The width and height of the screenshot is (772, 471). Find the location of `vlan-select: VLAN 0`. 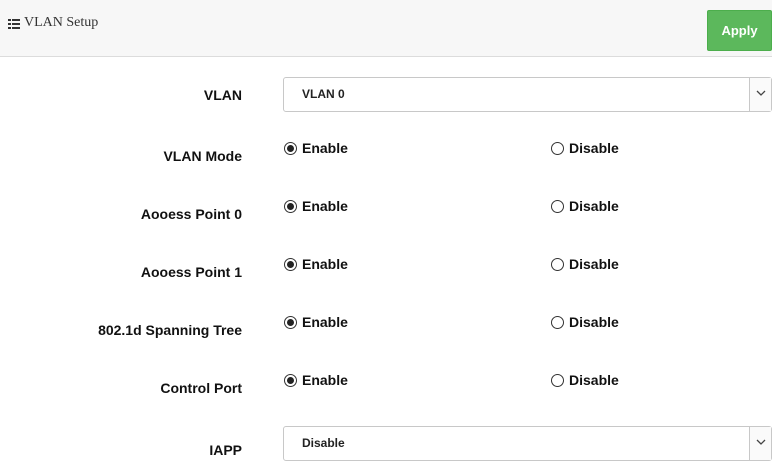

vlan-select: VLAN 0 is located at coordinates (527, 94).